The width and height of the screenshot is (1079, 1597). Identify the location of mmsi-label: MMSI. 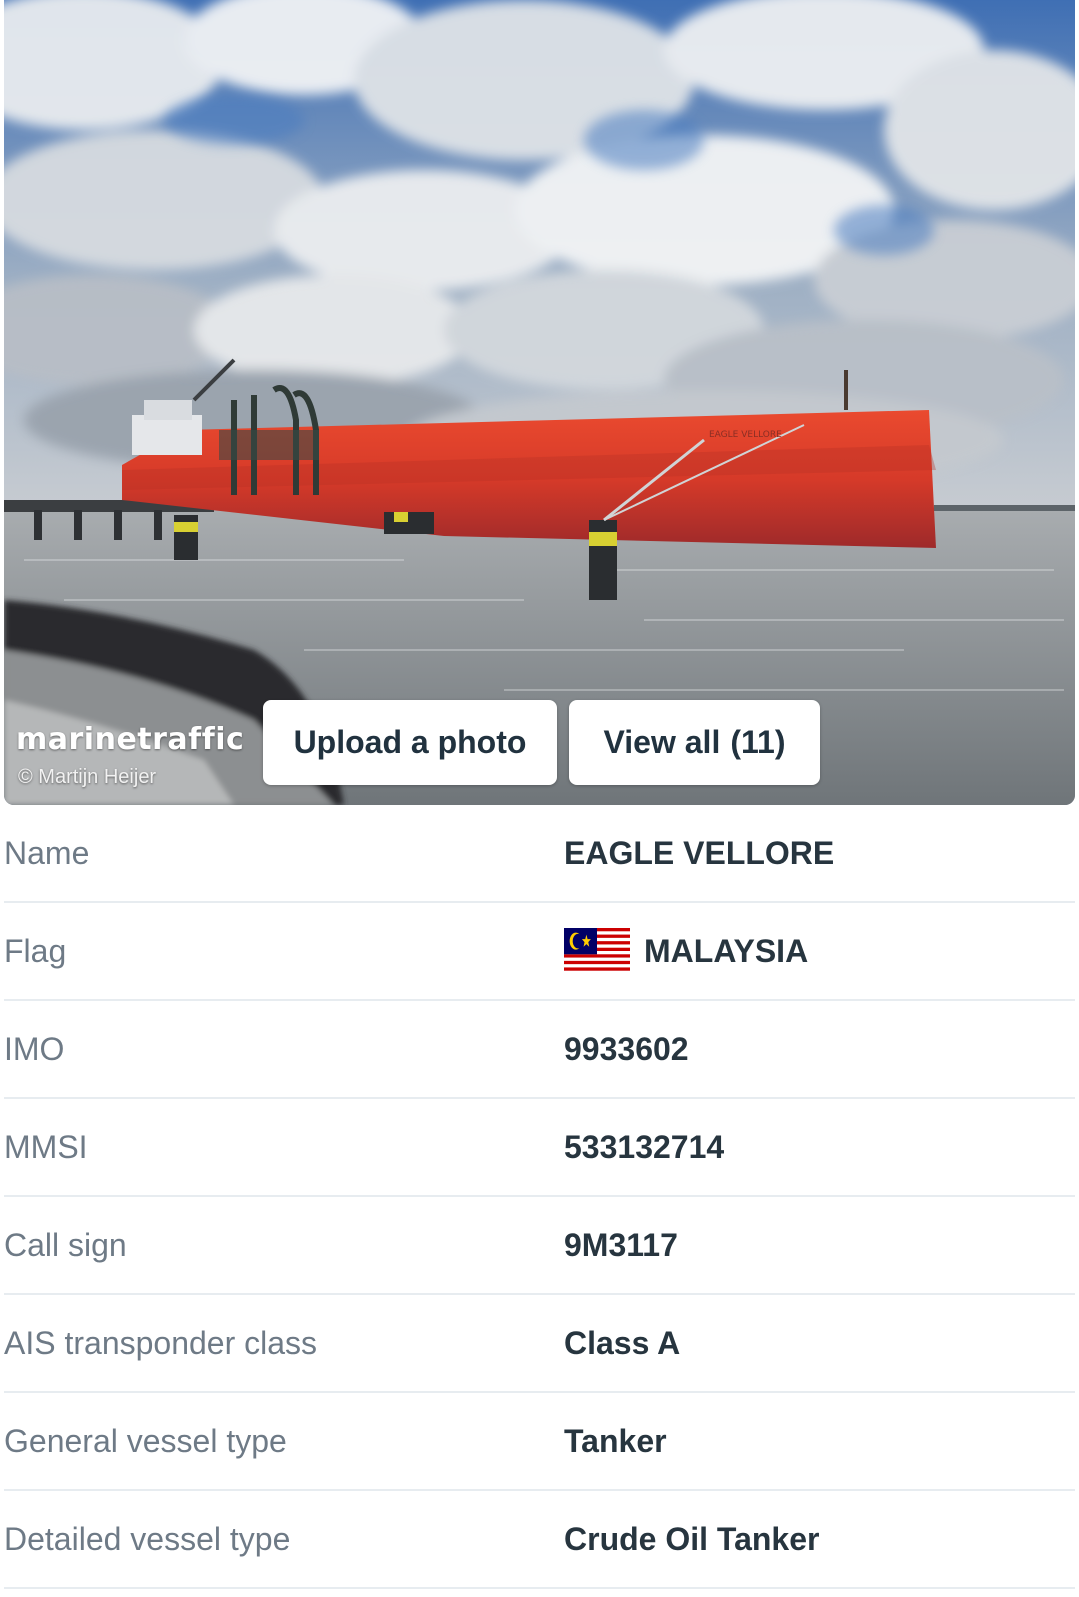
(46, 1146).